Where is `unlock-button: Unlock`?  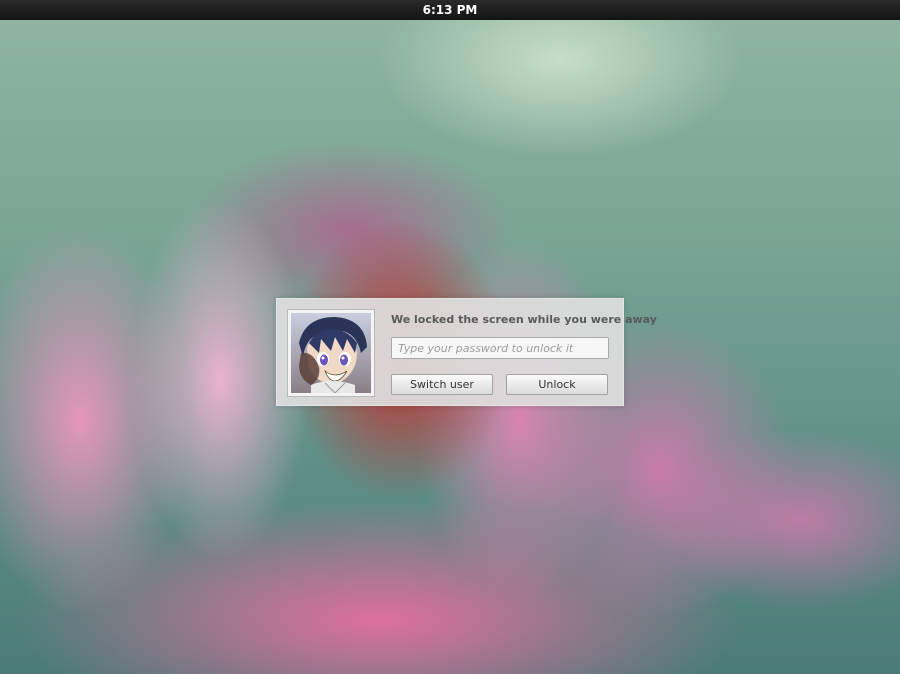
unlock-button: Unlock is located at coordinates (557, 384).